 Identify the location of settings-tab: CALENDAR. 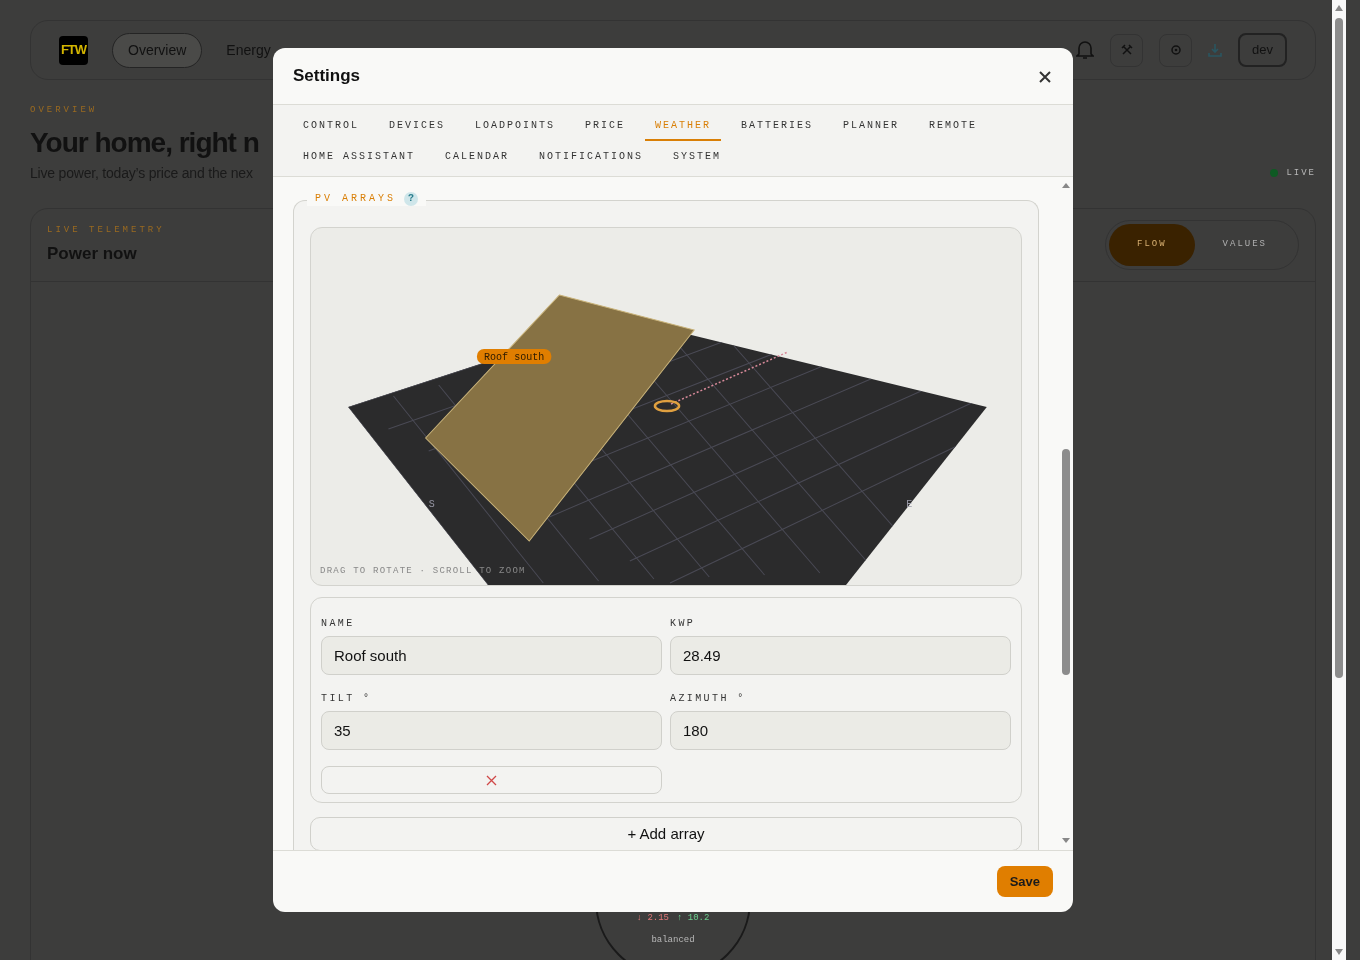
(477, 156).